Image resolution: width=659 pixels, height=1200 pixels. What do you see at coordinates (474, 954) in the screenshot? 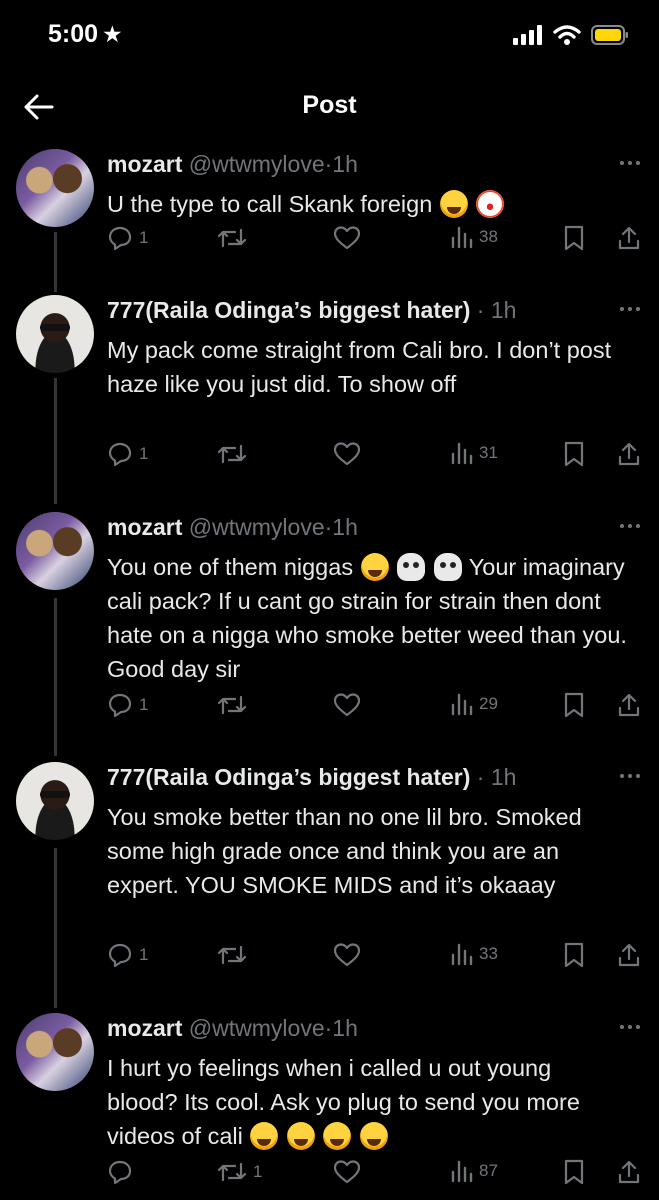
I see `views-button: 33` at bounding box center [474, 954].